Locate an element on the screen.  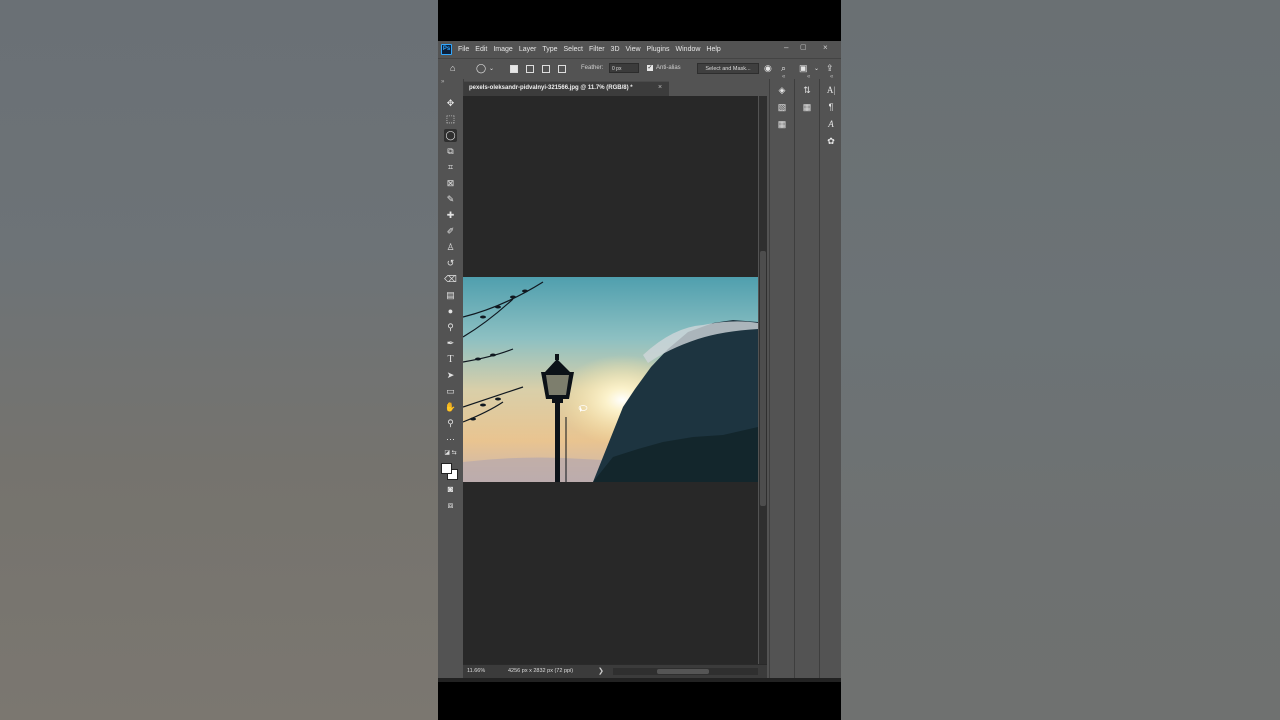
panel-dock-2: « ⇅ ▦ is located at coordinates (806, 376).